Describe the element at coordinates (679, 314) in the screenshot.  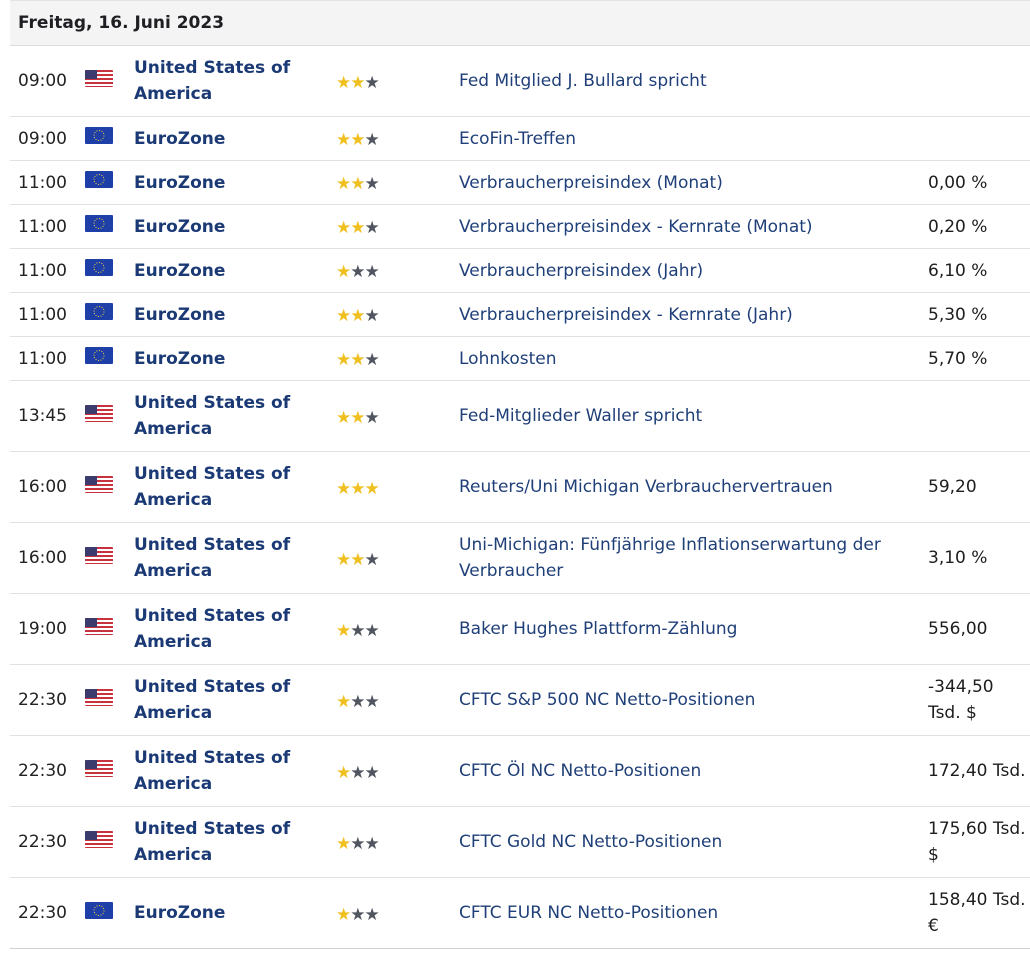
I see `event-title: Verbraucherpreisindex - Kernrate (Jahr)` at that location.